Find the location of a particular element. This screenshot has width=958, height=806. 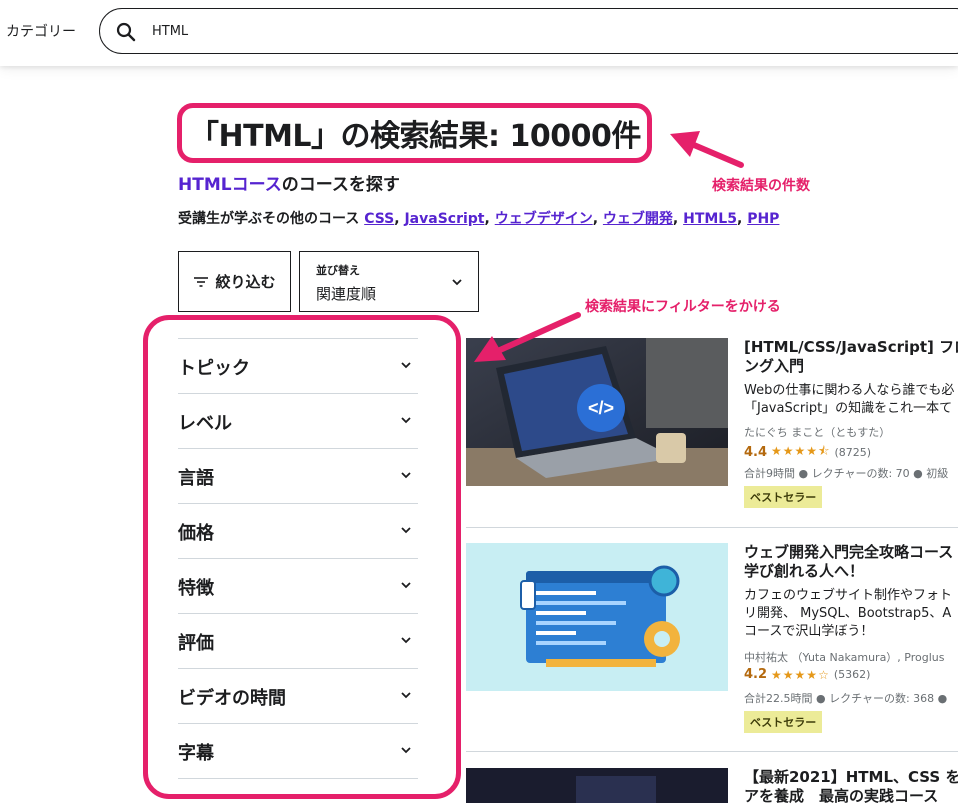

filter-sidebar: トピック レベル 言語 価格 特徴 評価 ビデオの時間 字幕 is located at coordinates (298, 558).